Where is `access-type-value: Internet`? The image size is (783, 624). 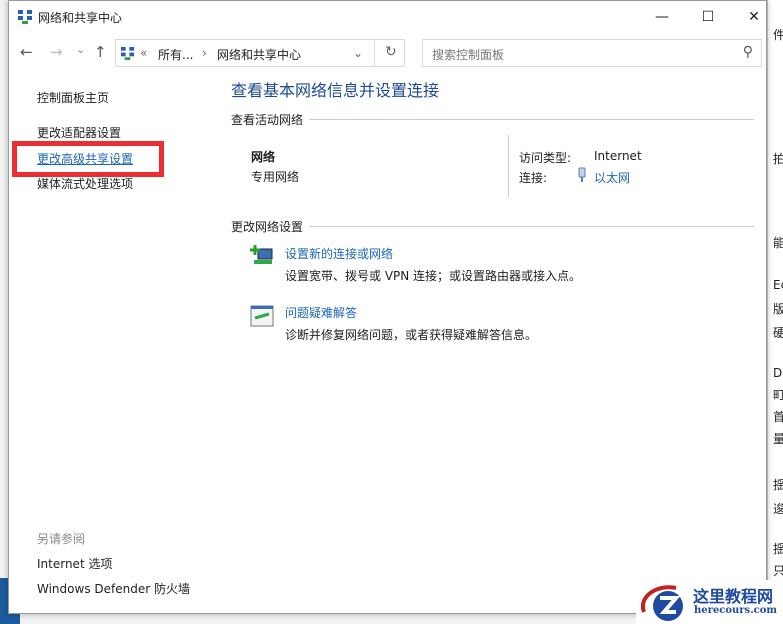 access-type-value: Internet is located at coordinates (618, 156).